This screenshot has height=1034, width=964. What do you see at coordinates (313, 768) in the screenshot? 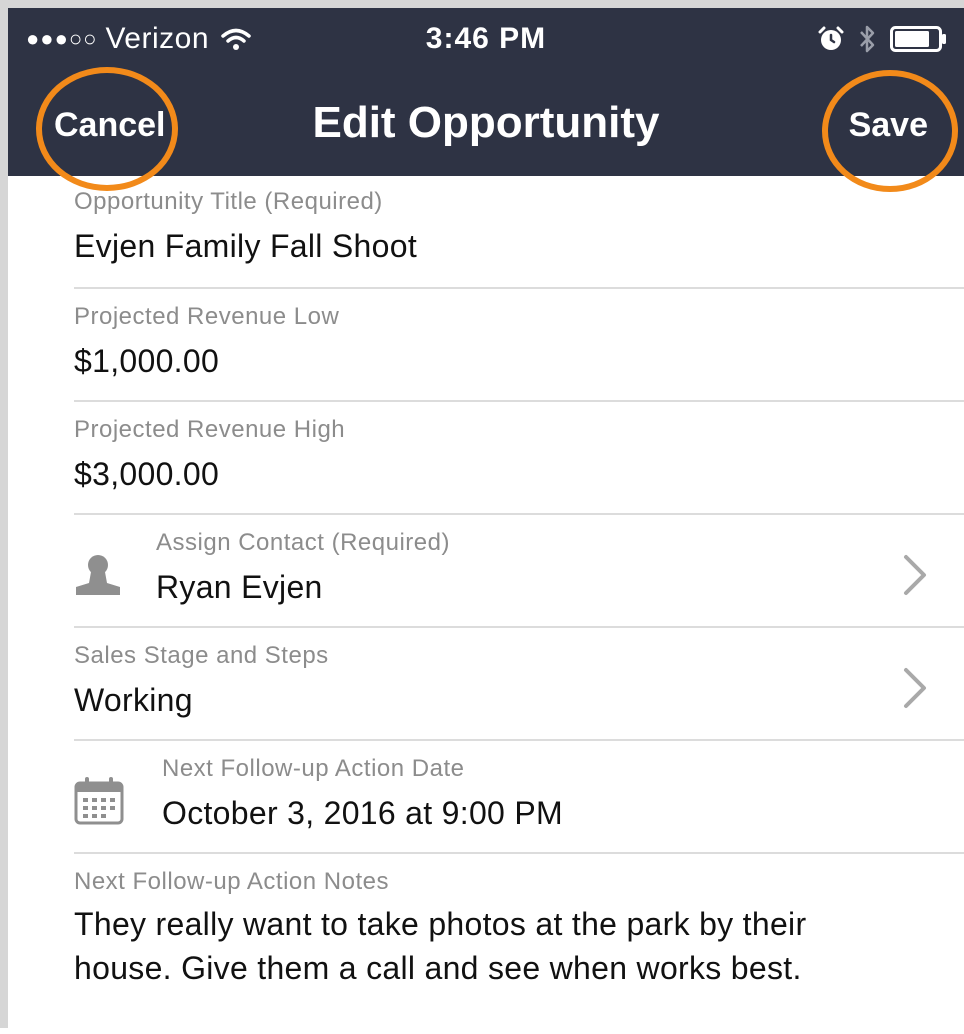
I see `follow-up-date-label: Next Follow-up Action Date` at bounding box center [313, 768].